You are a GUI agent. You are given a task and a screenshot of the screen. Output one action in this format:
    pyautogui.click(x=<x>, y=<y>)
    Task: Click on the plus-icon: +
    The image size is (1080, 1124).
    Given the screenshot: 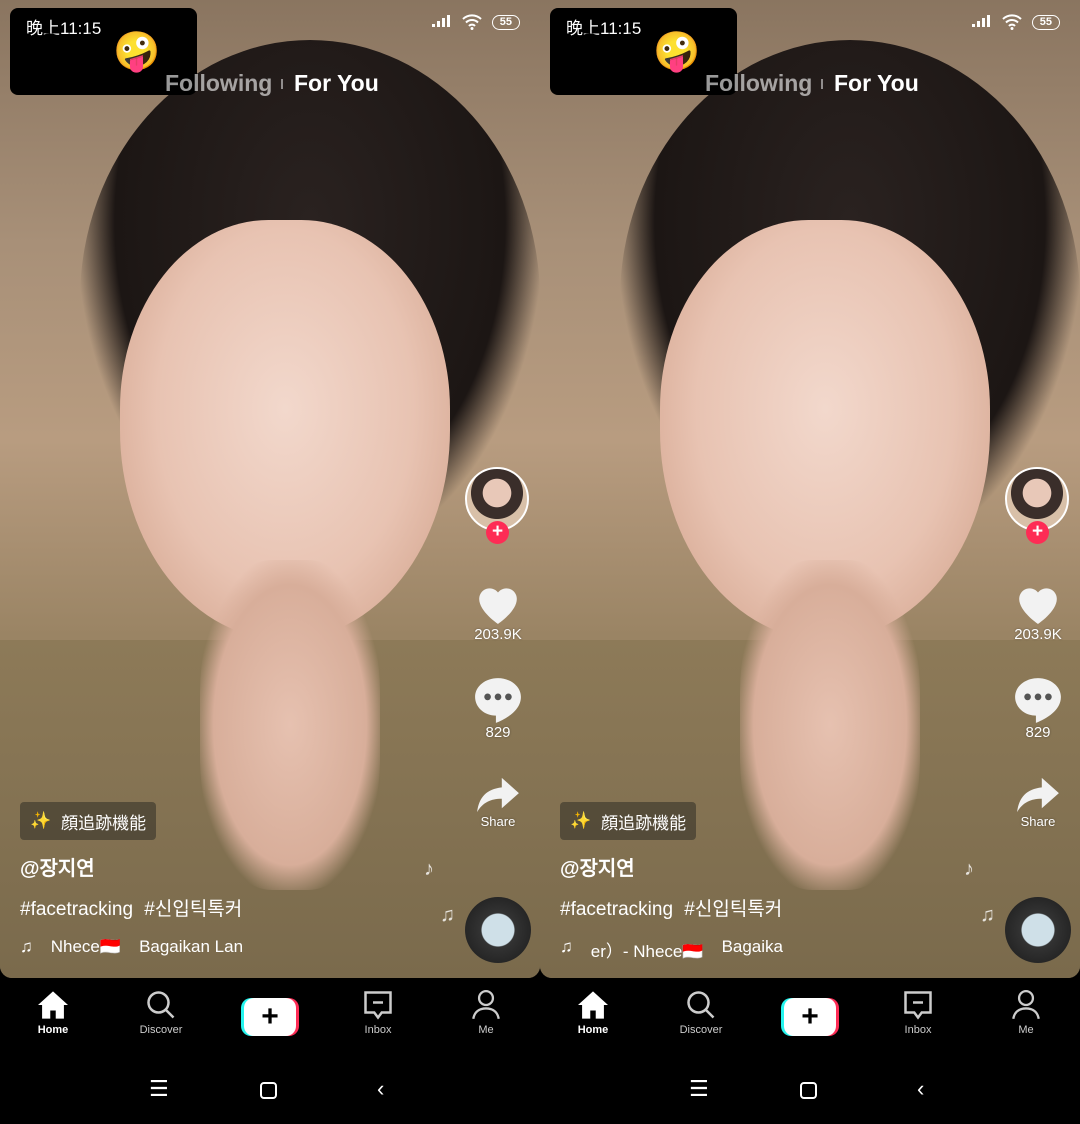 What is the action you would take?
    pyautogui.click(x=810, y=1017)
    